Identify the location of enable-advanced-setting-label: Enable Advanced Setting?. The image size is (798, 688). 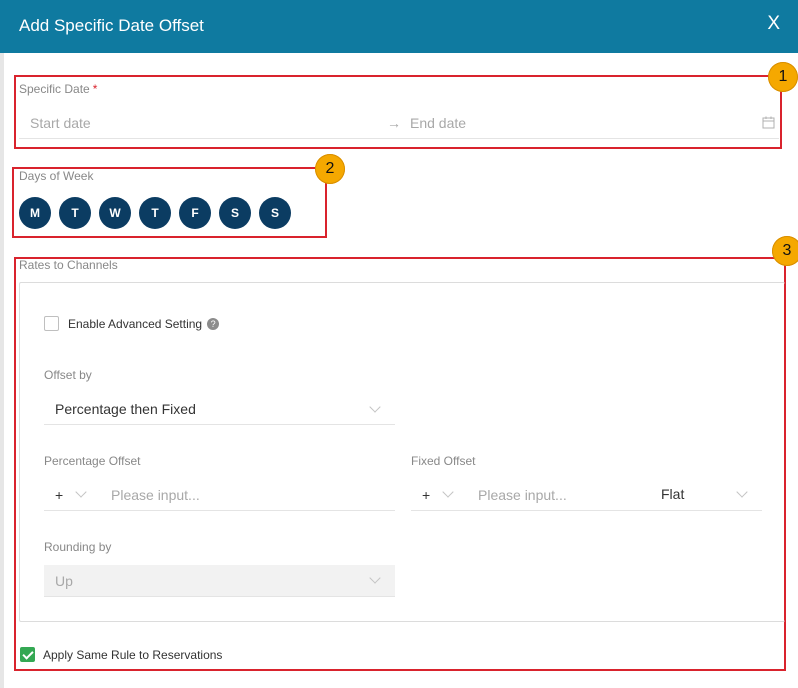
(144, 324).